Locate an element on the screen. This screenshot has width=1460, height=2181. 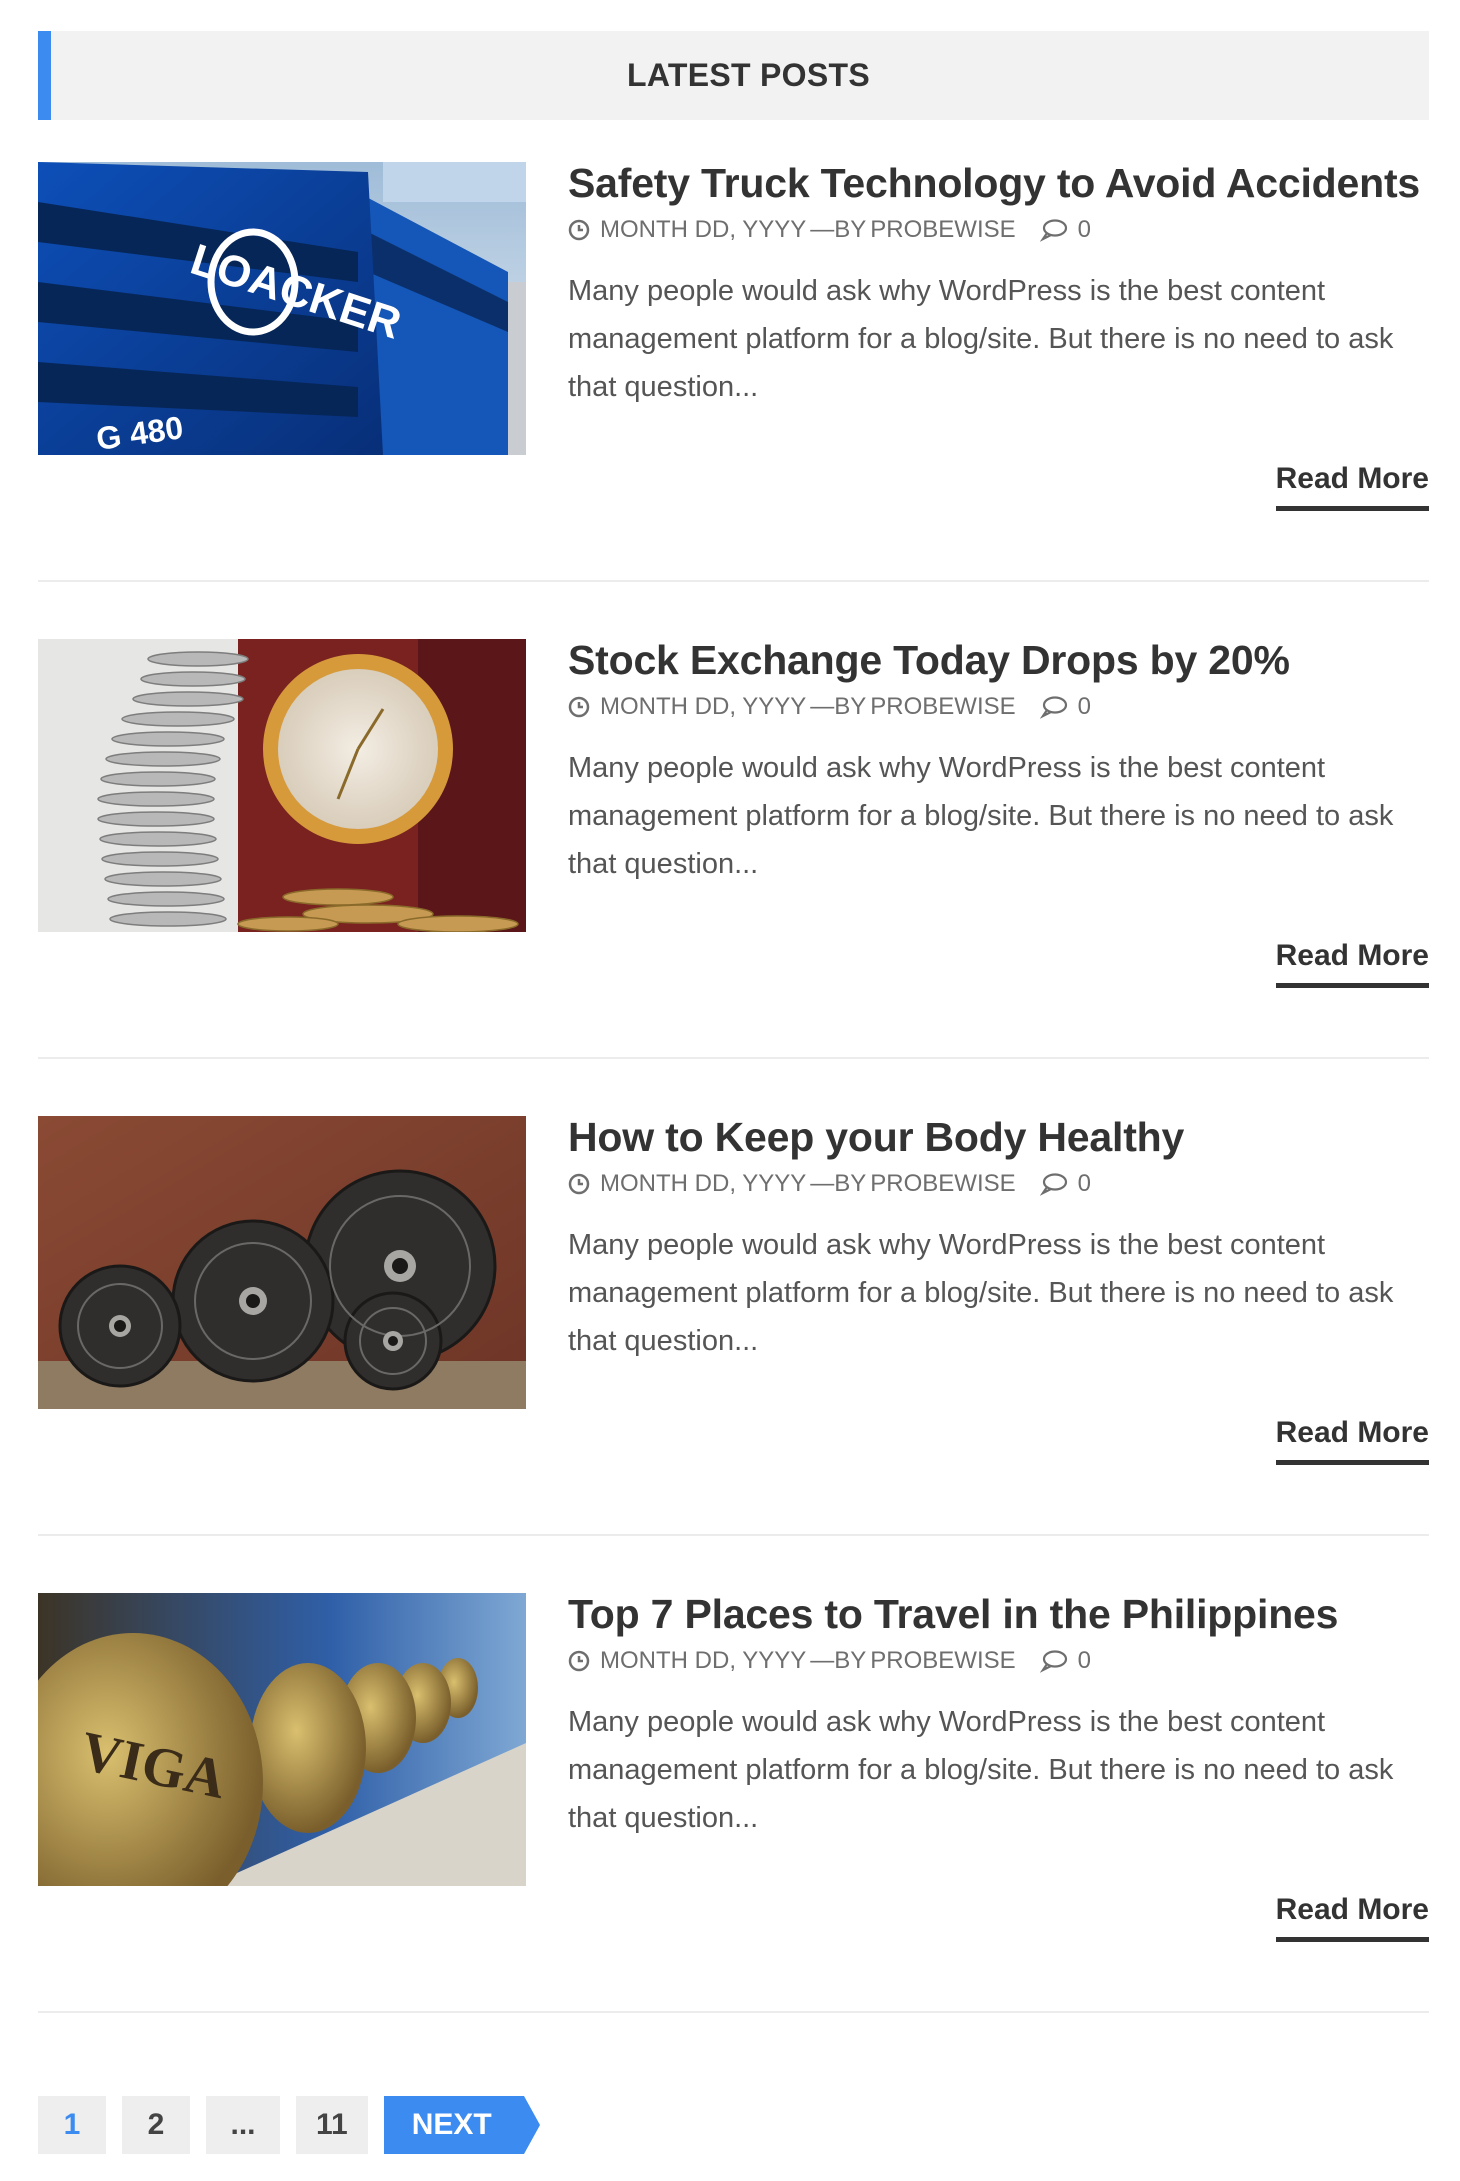
post-thumbnail-trucks: LOACKER G 480 is located at coordinates (282, 308).